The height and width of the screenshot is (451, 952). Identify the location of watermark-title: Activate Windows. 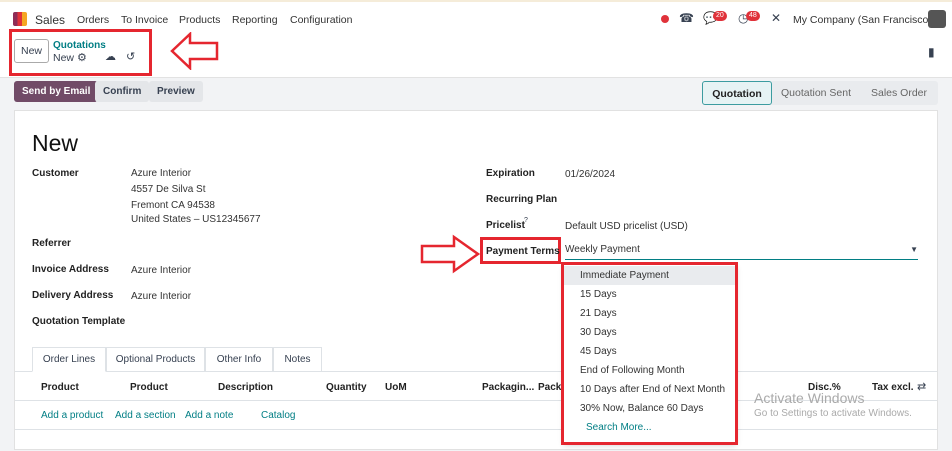
(809, 398).